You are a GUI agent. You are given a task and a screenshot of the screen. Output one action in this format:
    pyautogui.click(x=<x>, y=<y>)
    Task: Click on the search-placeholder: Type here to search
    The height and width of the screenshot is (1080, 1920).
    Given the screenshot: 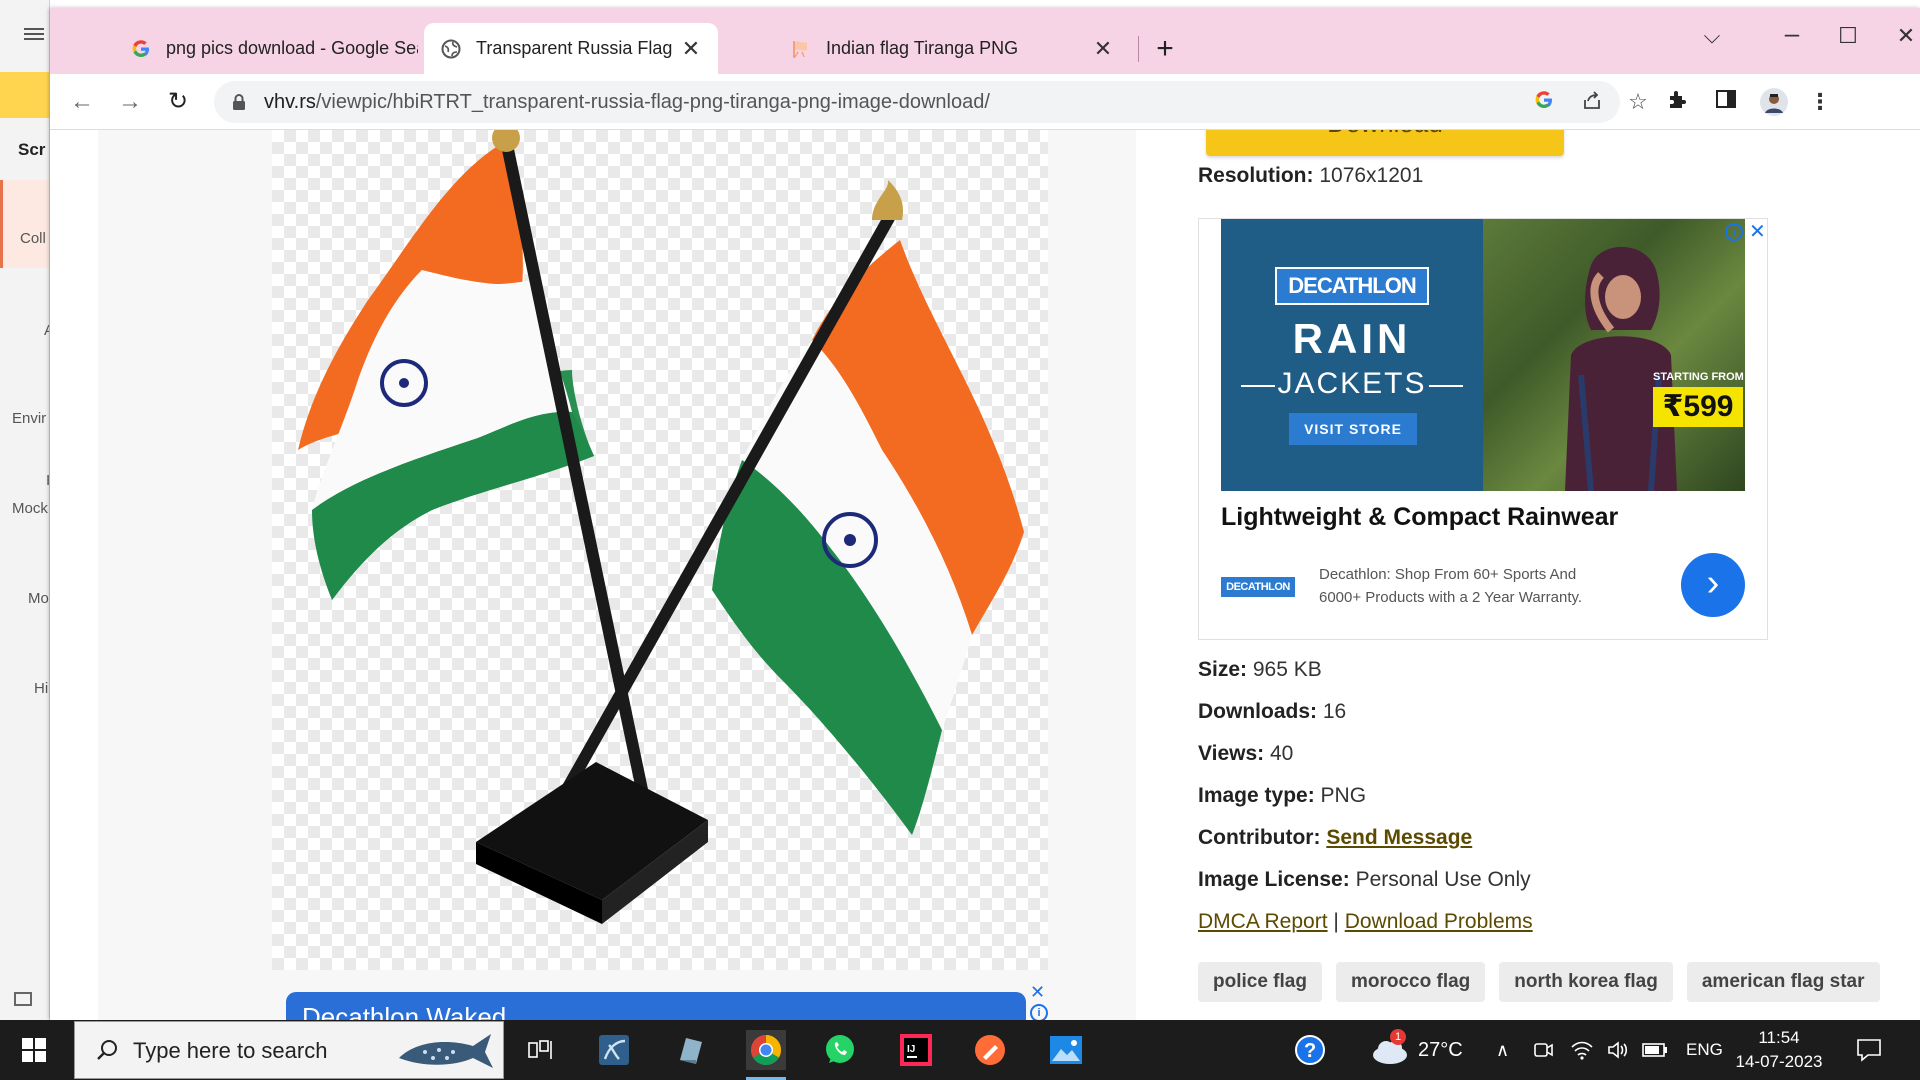 What is the action you would take?
    pyautogui.click(x=230, y=1050)
    